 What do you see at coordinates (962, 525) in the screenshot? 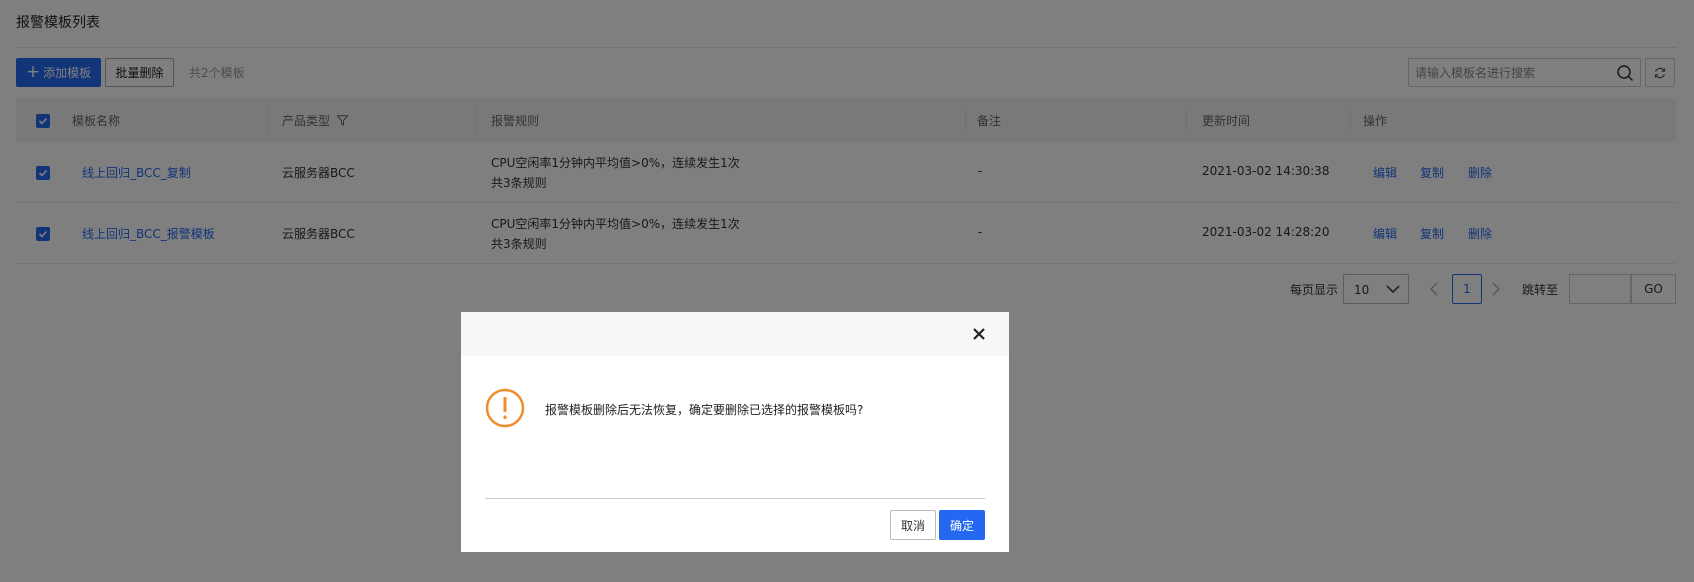
I see `confirm-button: 确定` at bounding box center [962, 525].